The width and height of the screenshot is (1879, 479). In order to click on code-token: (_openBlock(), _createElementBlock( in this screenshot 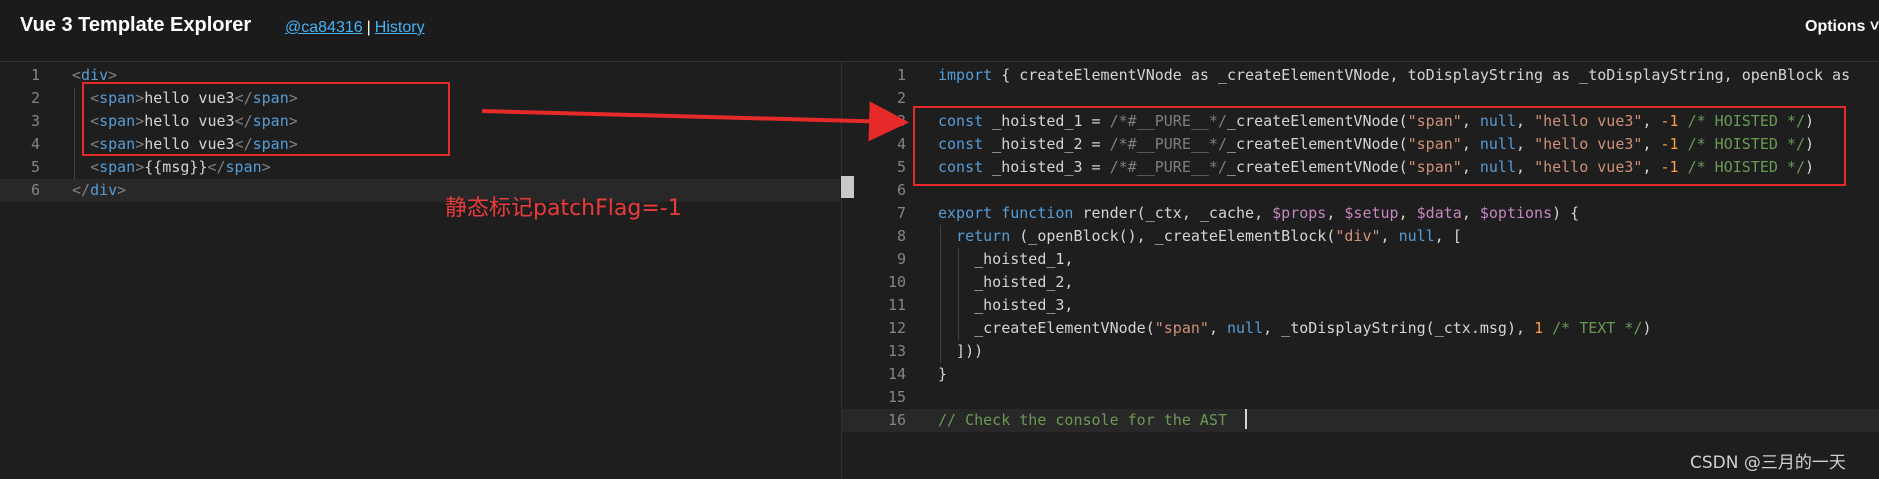, I will do `click(1173, 236)`.